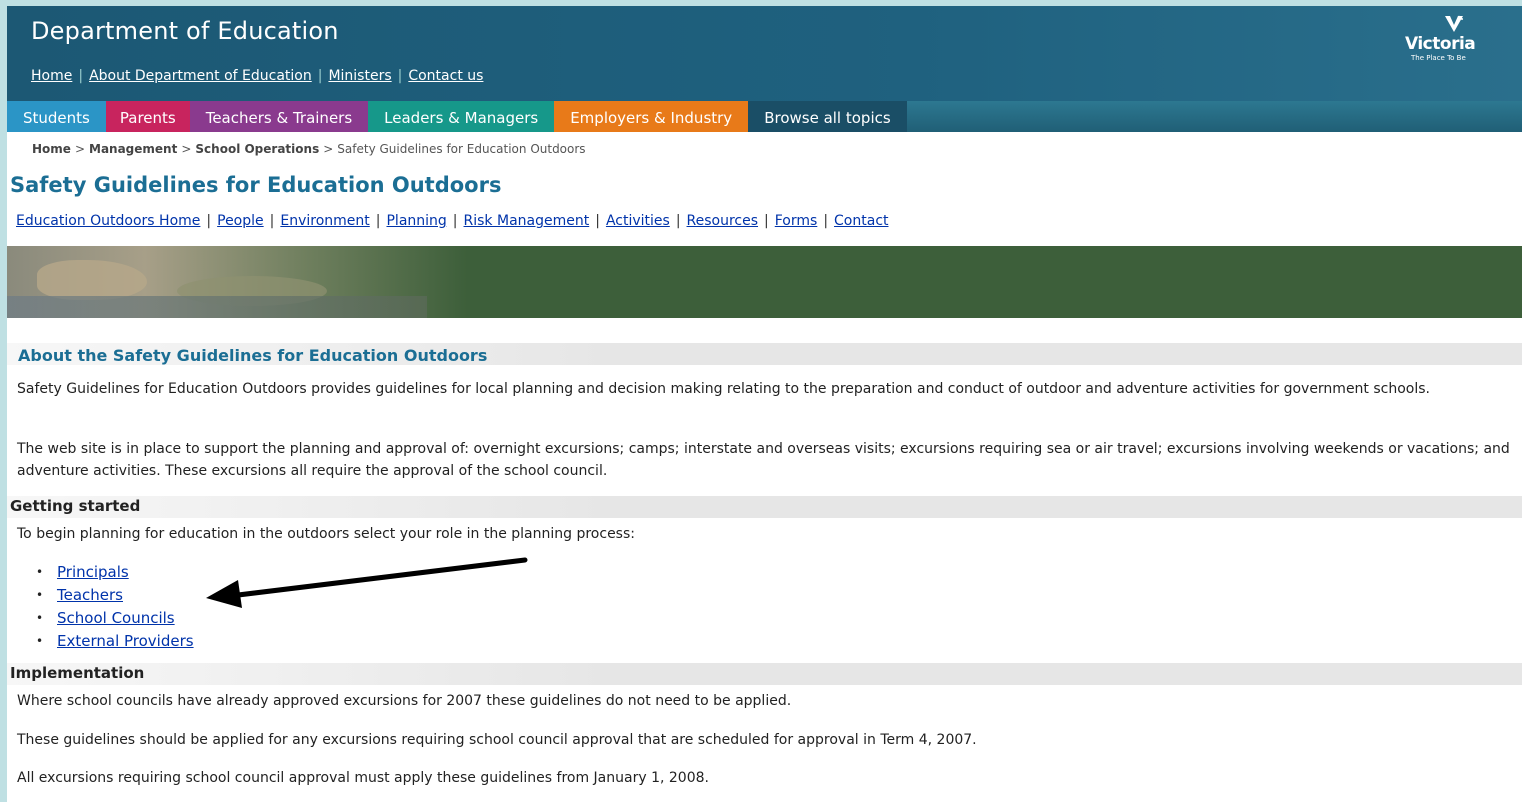  Describe the element at coordinates (240, 221) in the screenshot. I see `sub-nav-people: People` at that location.